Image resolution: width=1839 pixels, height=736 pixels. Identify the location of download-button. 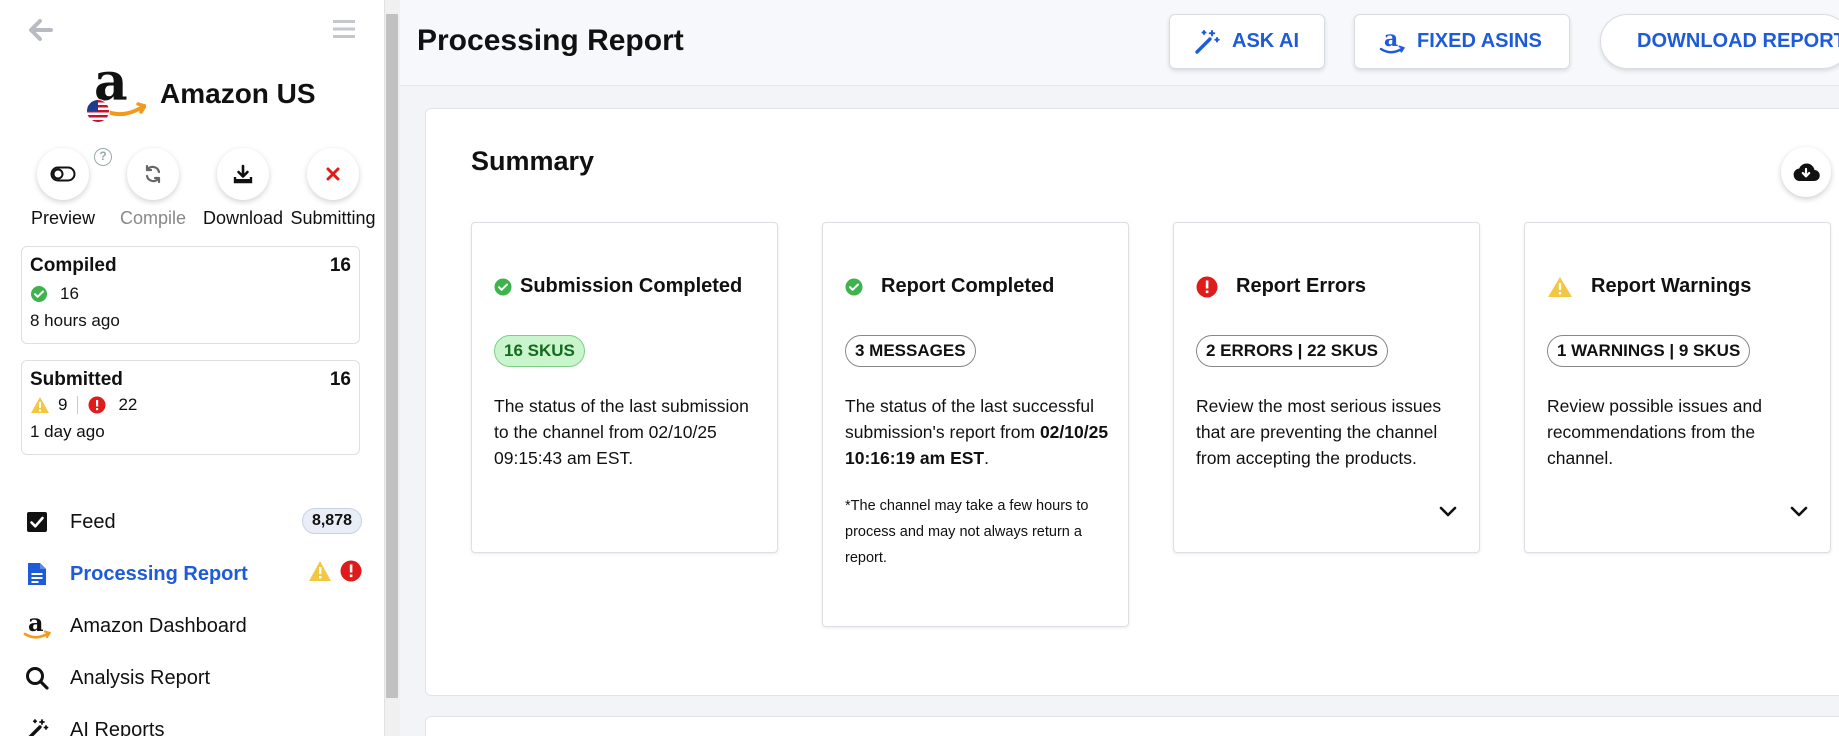
(243, 174).